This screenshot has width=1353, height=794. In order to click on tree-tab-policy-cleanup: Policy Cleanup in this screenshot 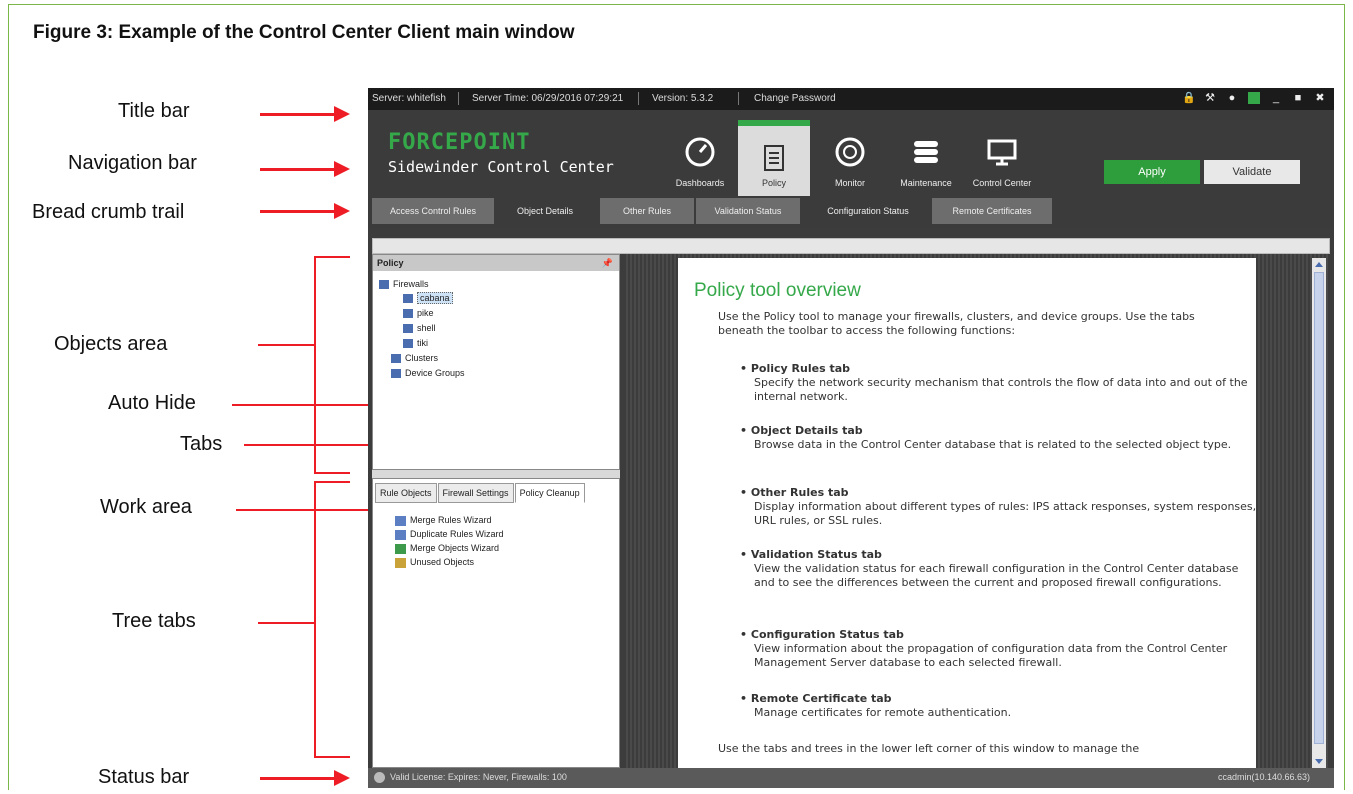, I will do `click(549, 493)`.